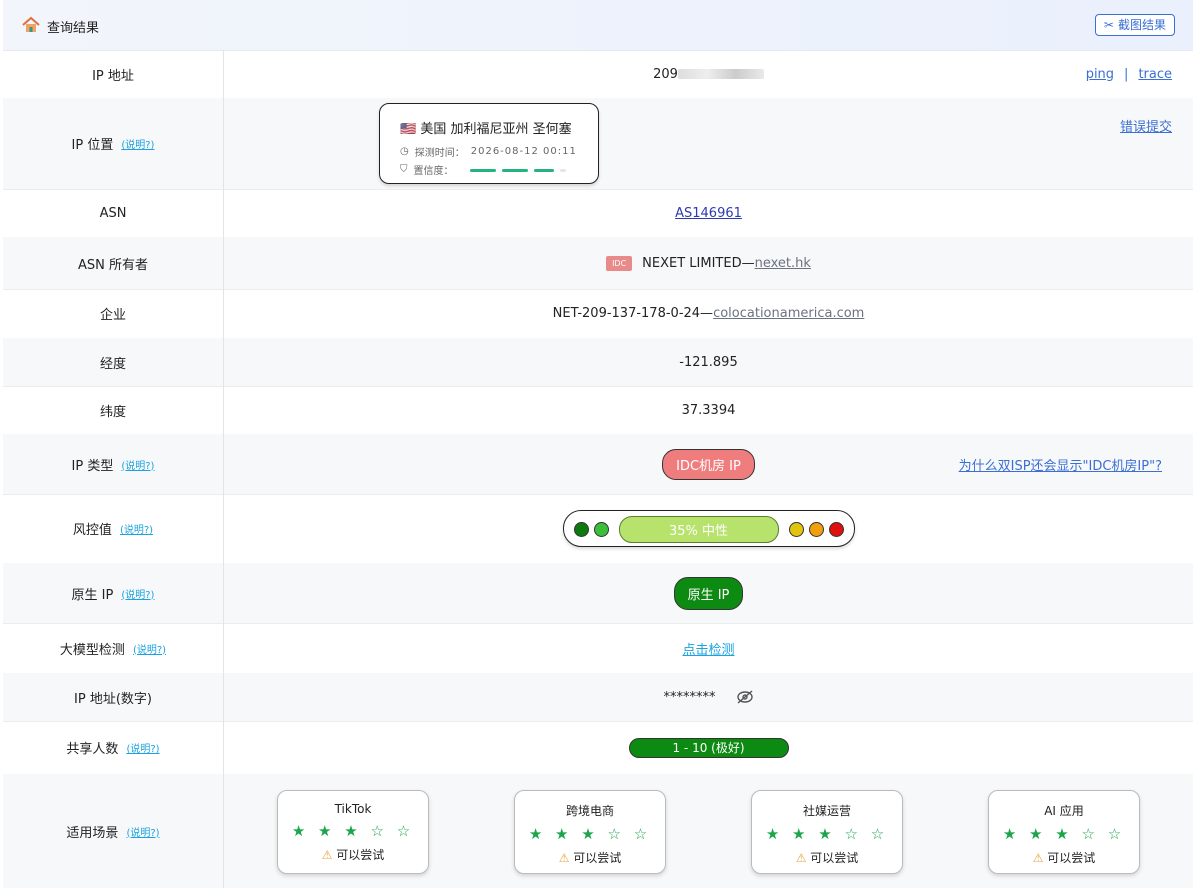  What do you see at coordinates (113, 410) in the screenshot?
I see `label-latitude: 纬度` at bounding box center [113, 410].